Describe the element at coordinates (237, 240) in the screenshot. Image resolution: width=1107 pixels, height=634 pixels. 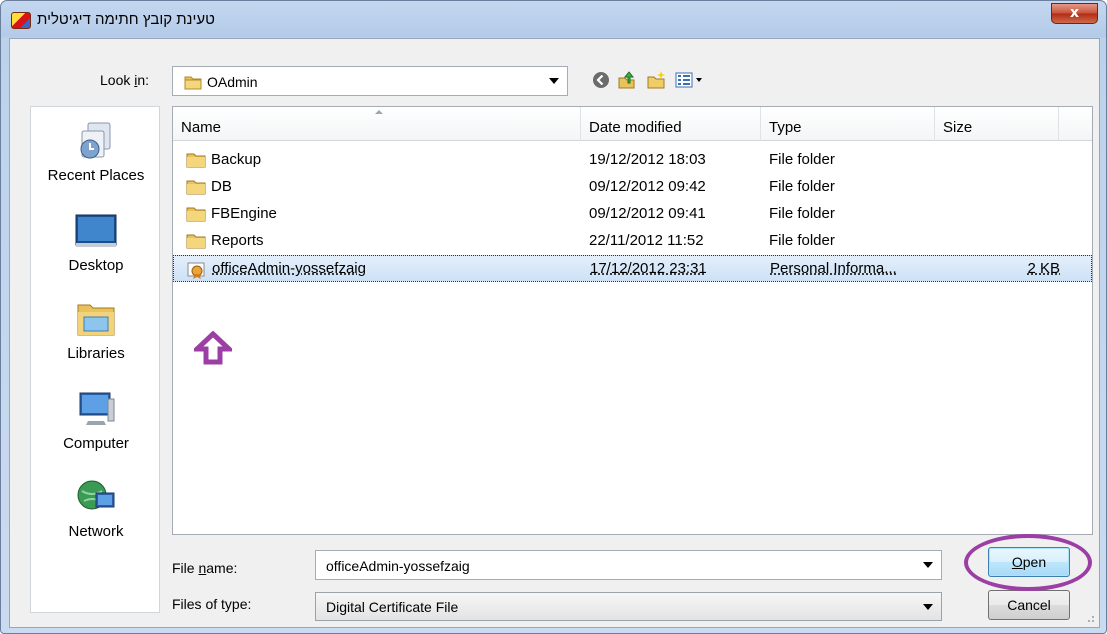
I see `file-name: Reports` at that location.